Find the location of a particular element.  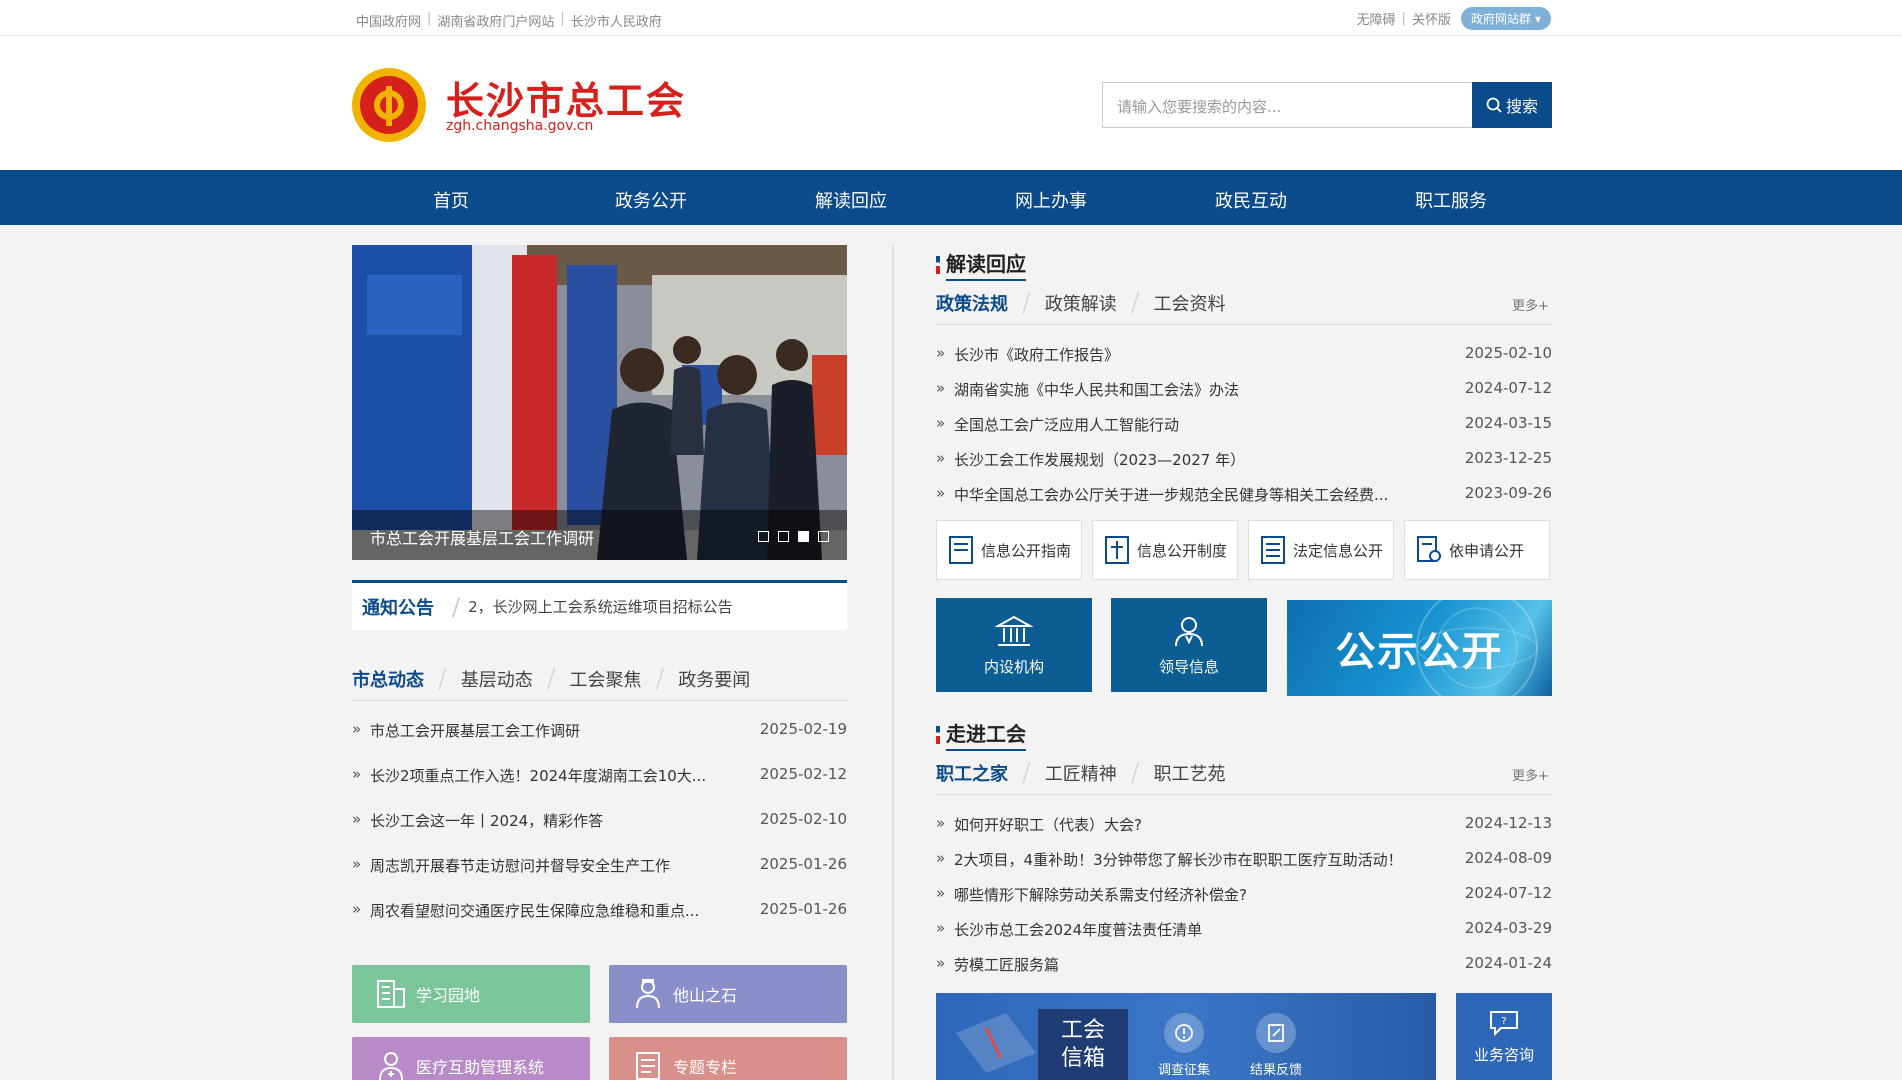

nav-home: 首页 is located at coordinates (451, 200).